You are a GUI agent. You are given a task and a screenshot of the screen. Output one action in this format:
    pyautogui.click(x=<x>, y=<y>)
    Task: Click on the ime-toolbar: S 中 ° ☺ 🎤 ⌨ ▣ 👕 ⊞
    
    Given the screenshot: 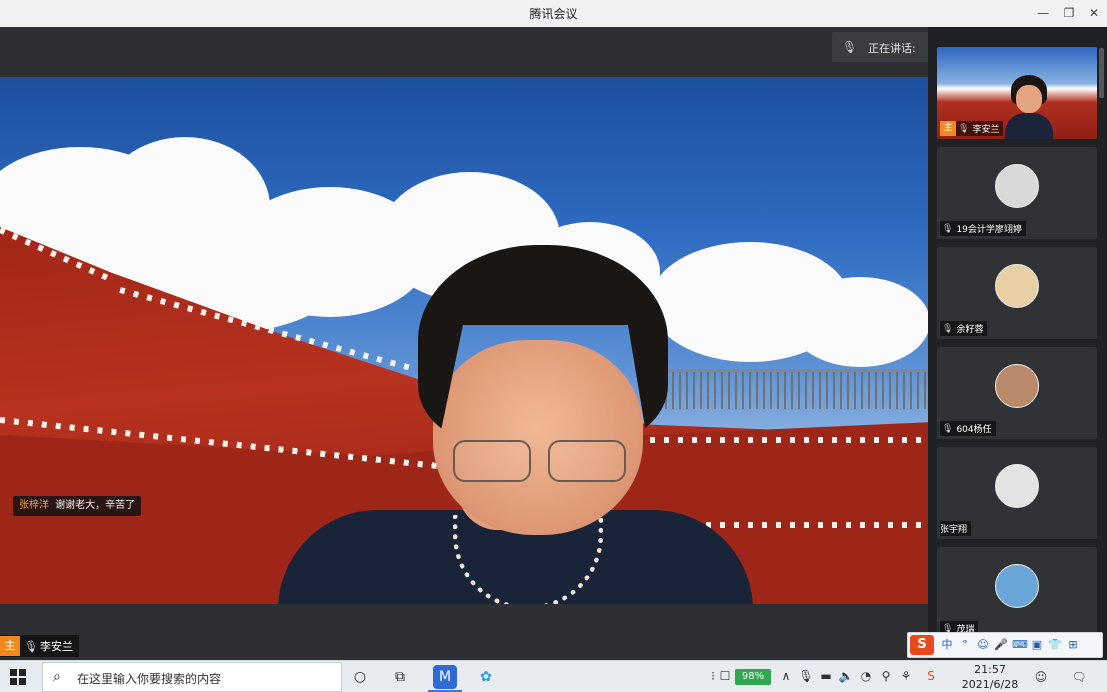 What is the action you would take?
    pyautogui.click(x=1005, y=645)
    